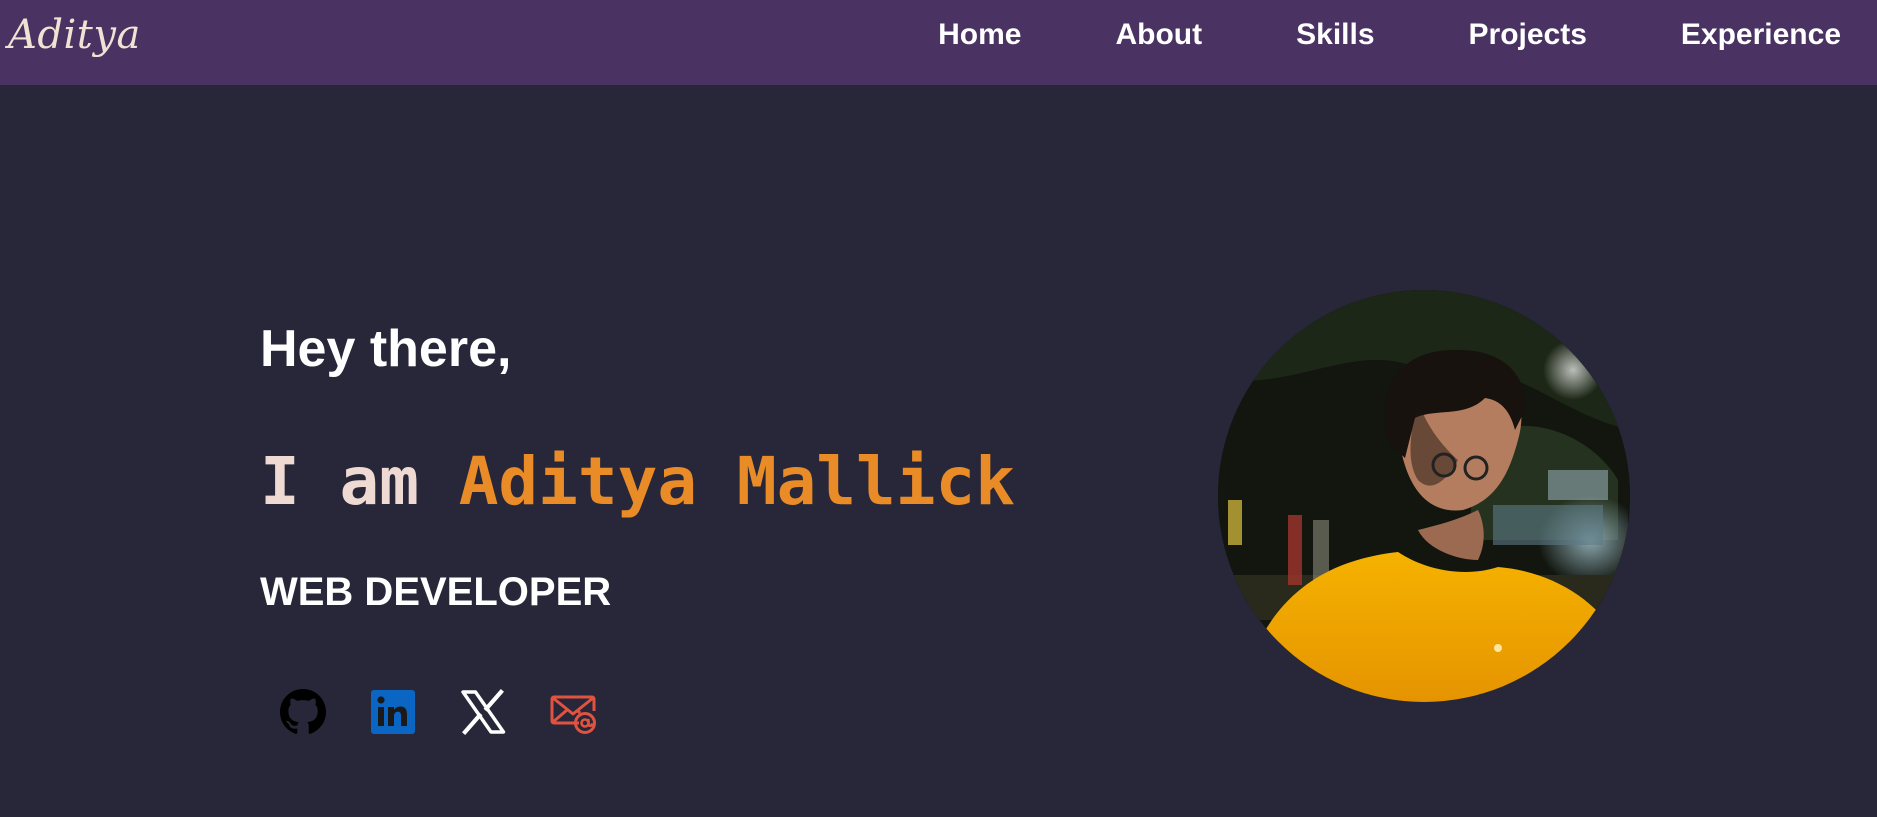 This screenshot has width=1877, height=817. Describe the element at coordinates (736, 481) in the screenshot. I see `hero-name: Aditya Mallick` at that location.